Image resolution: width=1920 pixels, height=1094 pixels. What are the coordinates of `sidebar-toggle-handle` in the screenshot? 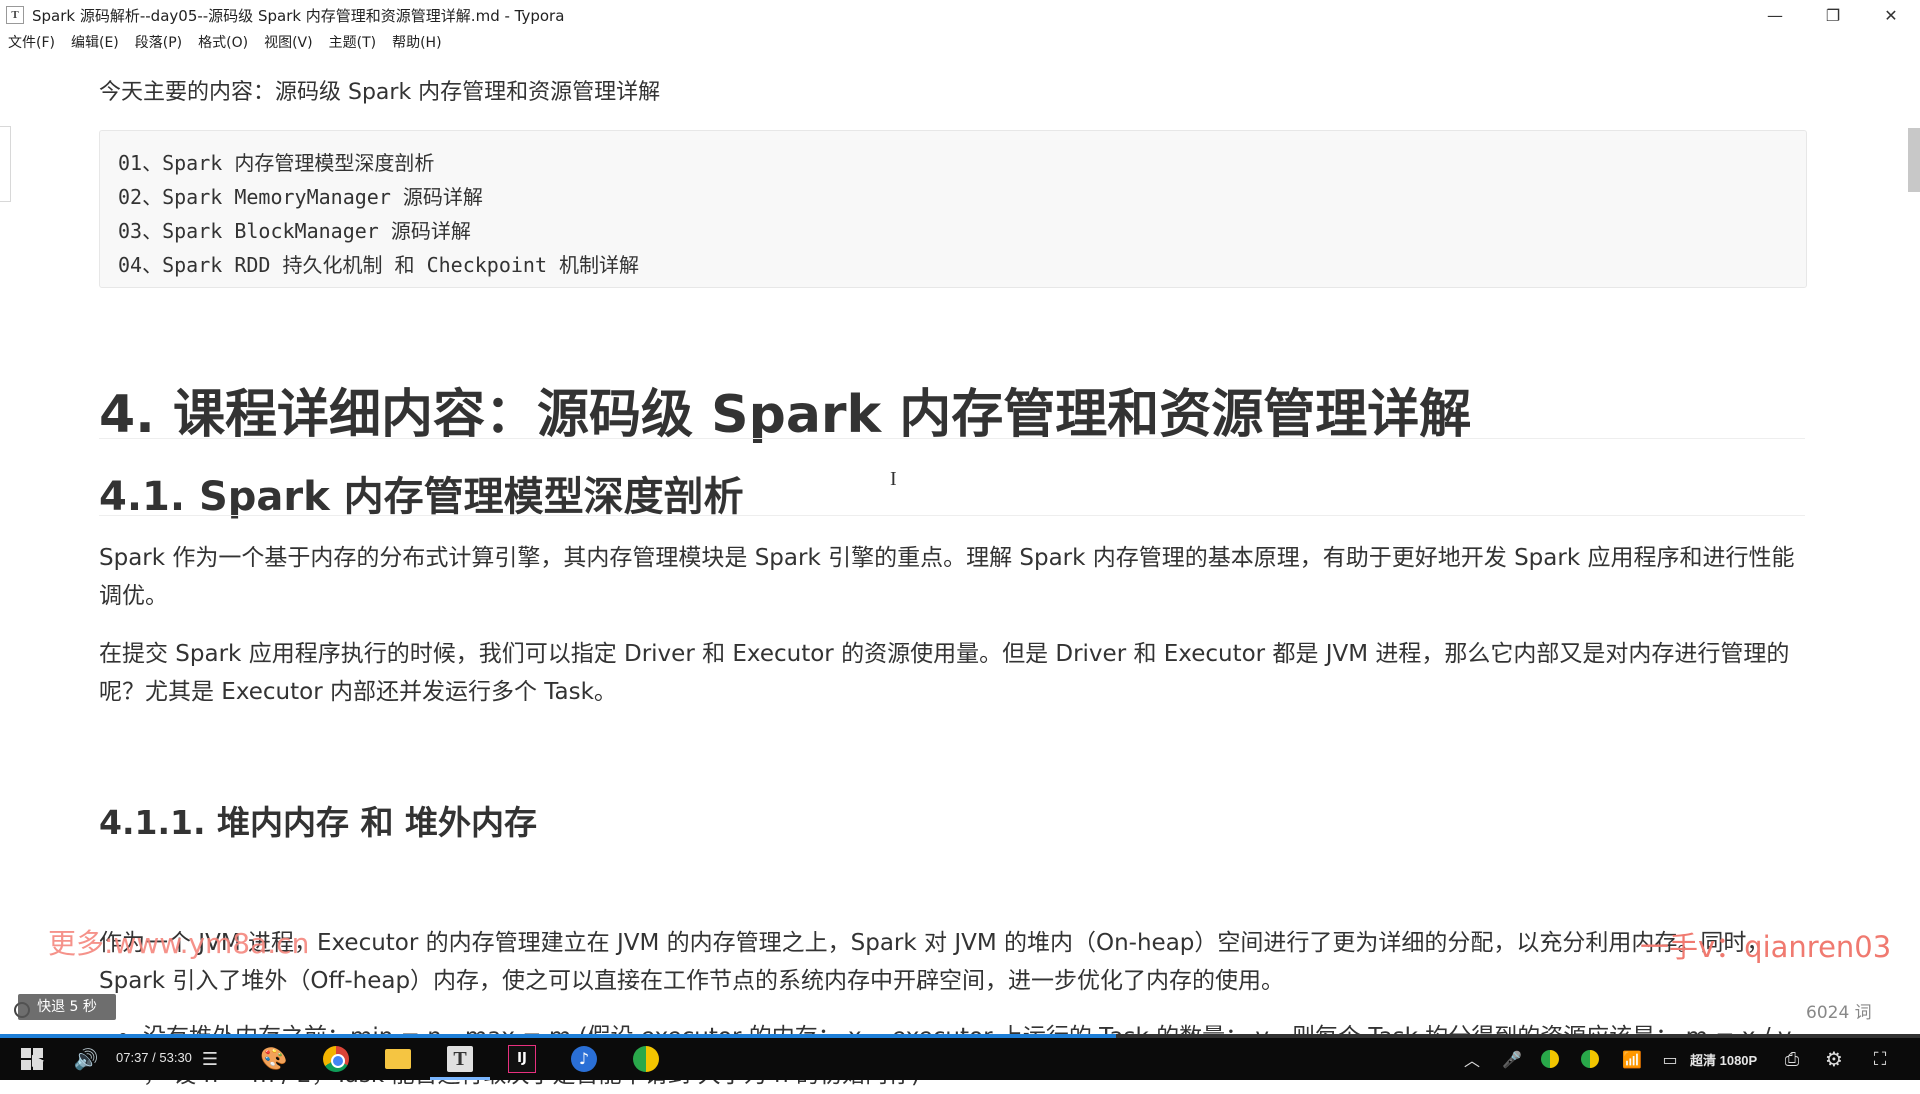 It's located at (5, 164).